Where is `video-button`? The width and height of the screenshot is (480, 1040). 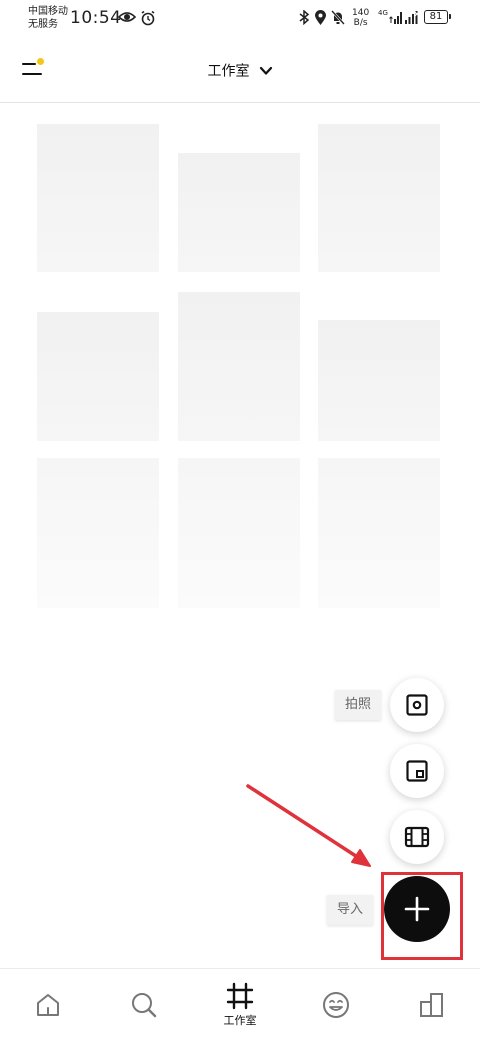 video-button is located at coordinates (417, 837).